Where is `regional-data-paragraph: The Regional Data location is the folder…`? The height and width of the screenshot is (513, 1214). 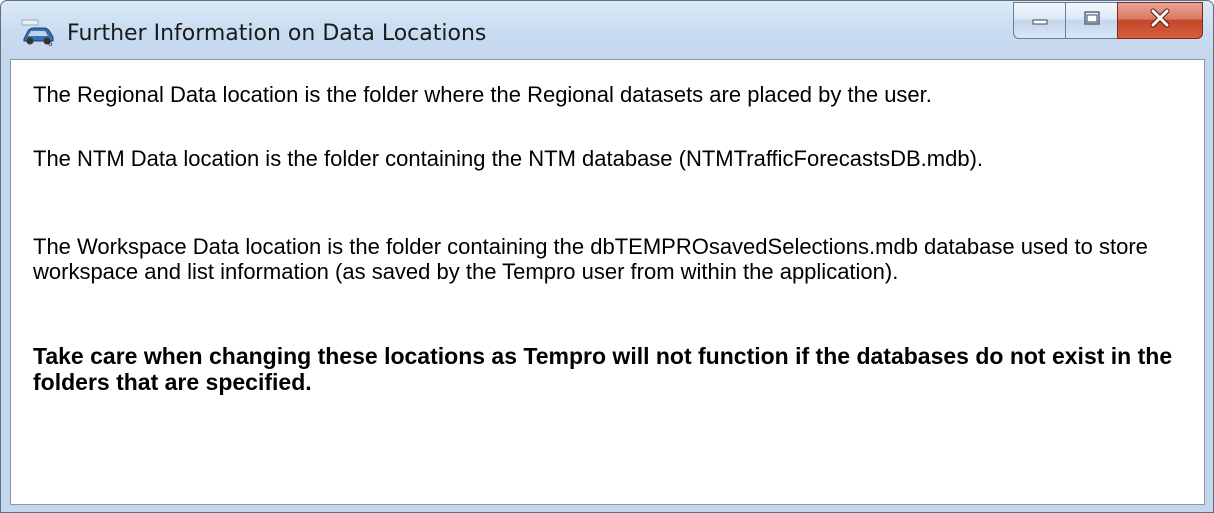
regional-data-paragraph: The Regional Data location is the folder… is located at coordinates (482, 94).